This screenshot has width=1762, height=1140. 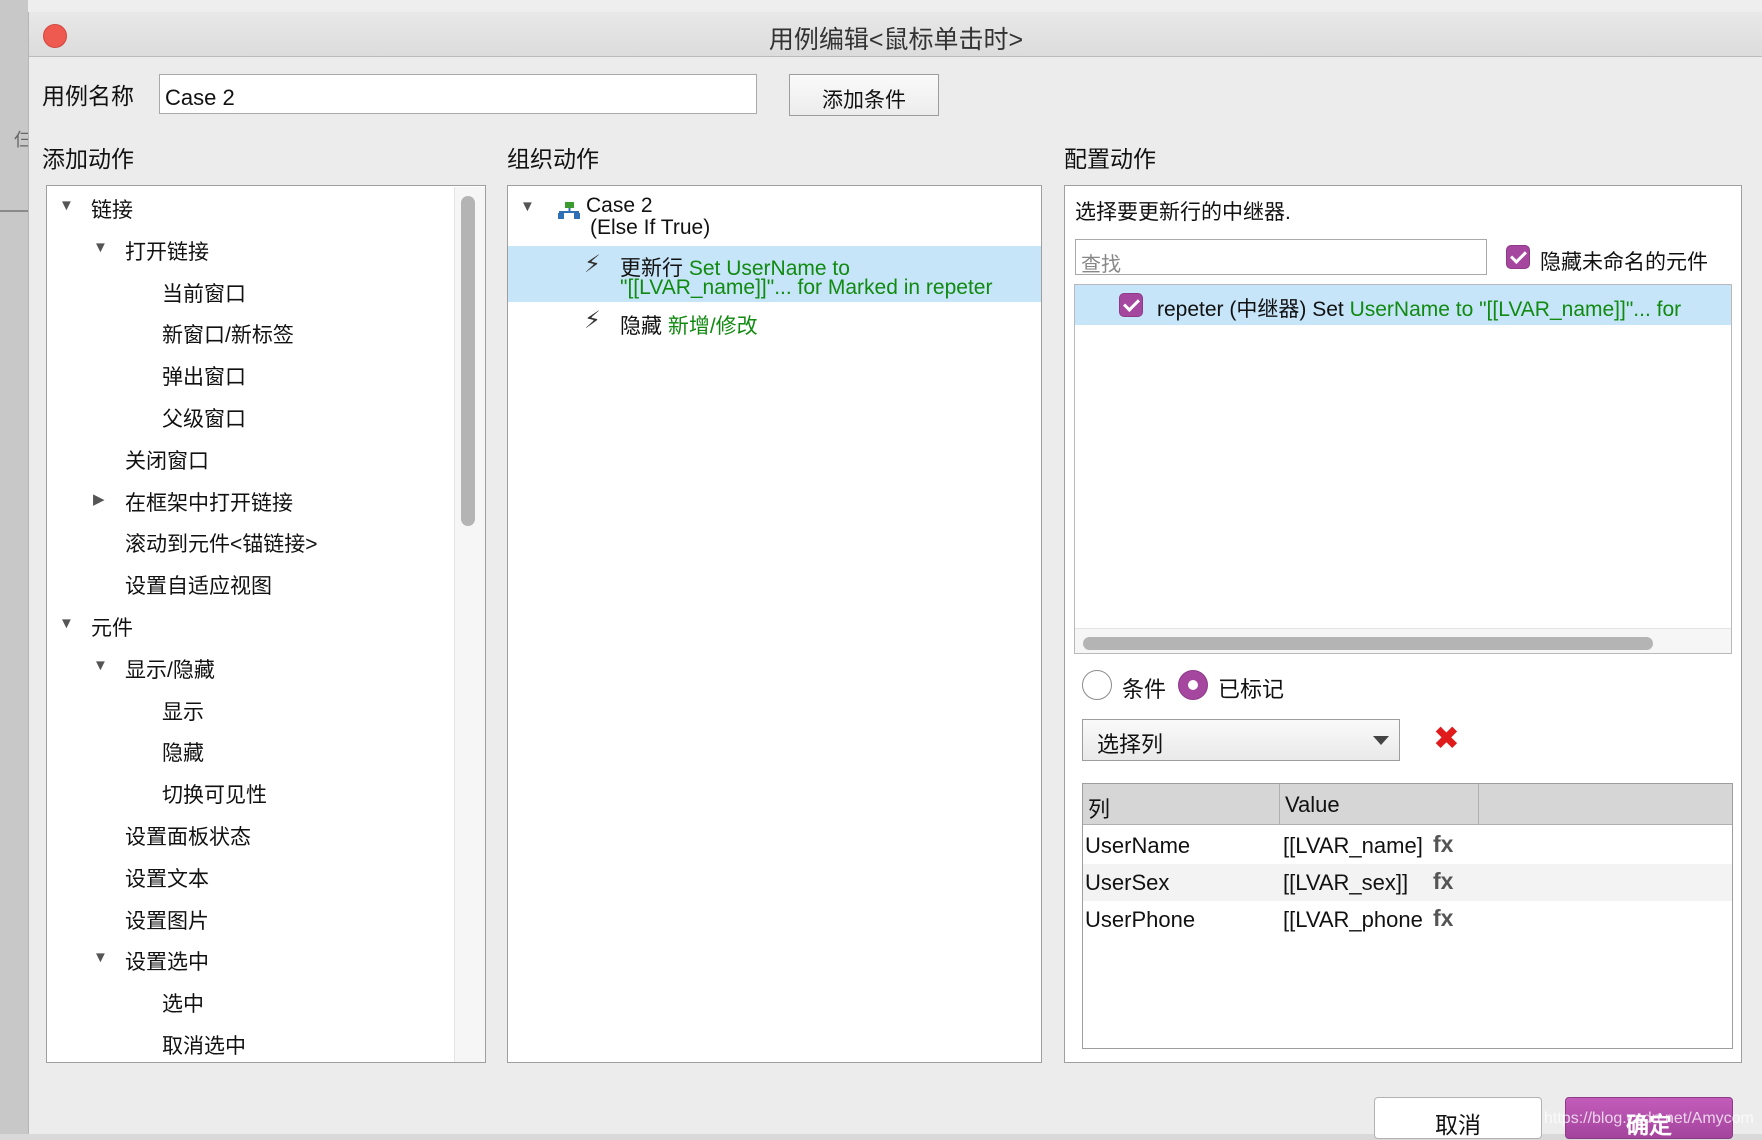 I want to click on cancel-button: 取消, so click(x=1458, y=1118).